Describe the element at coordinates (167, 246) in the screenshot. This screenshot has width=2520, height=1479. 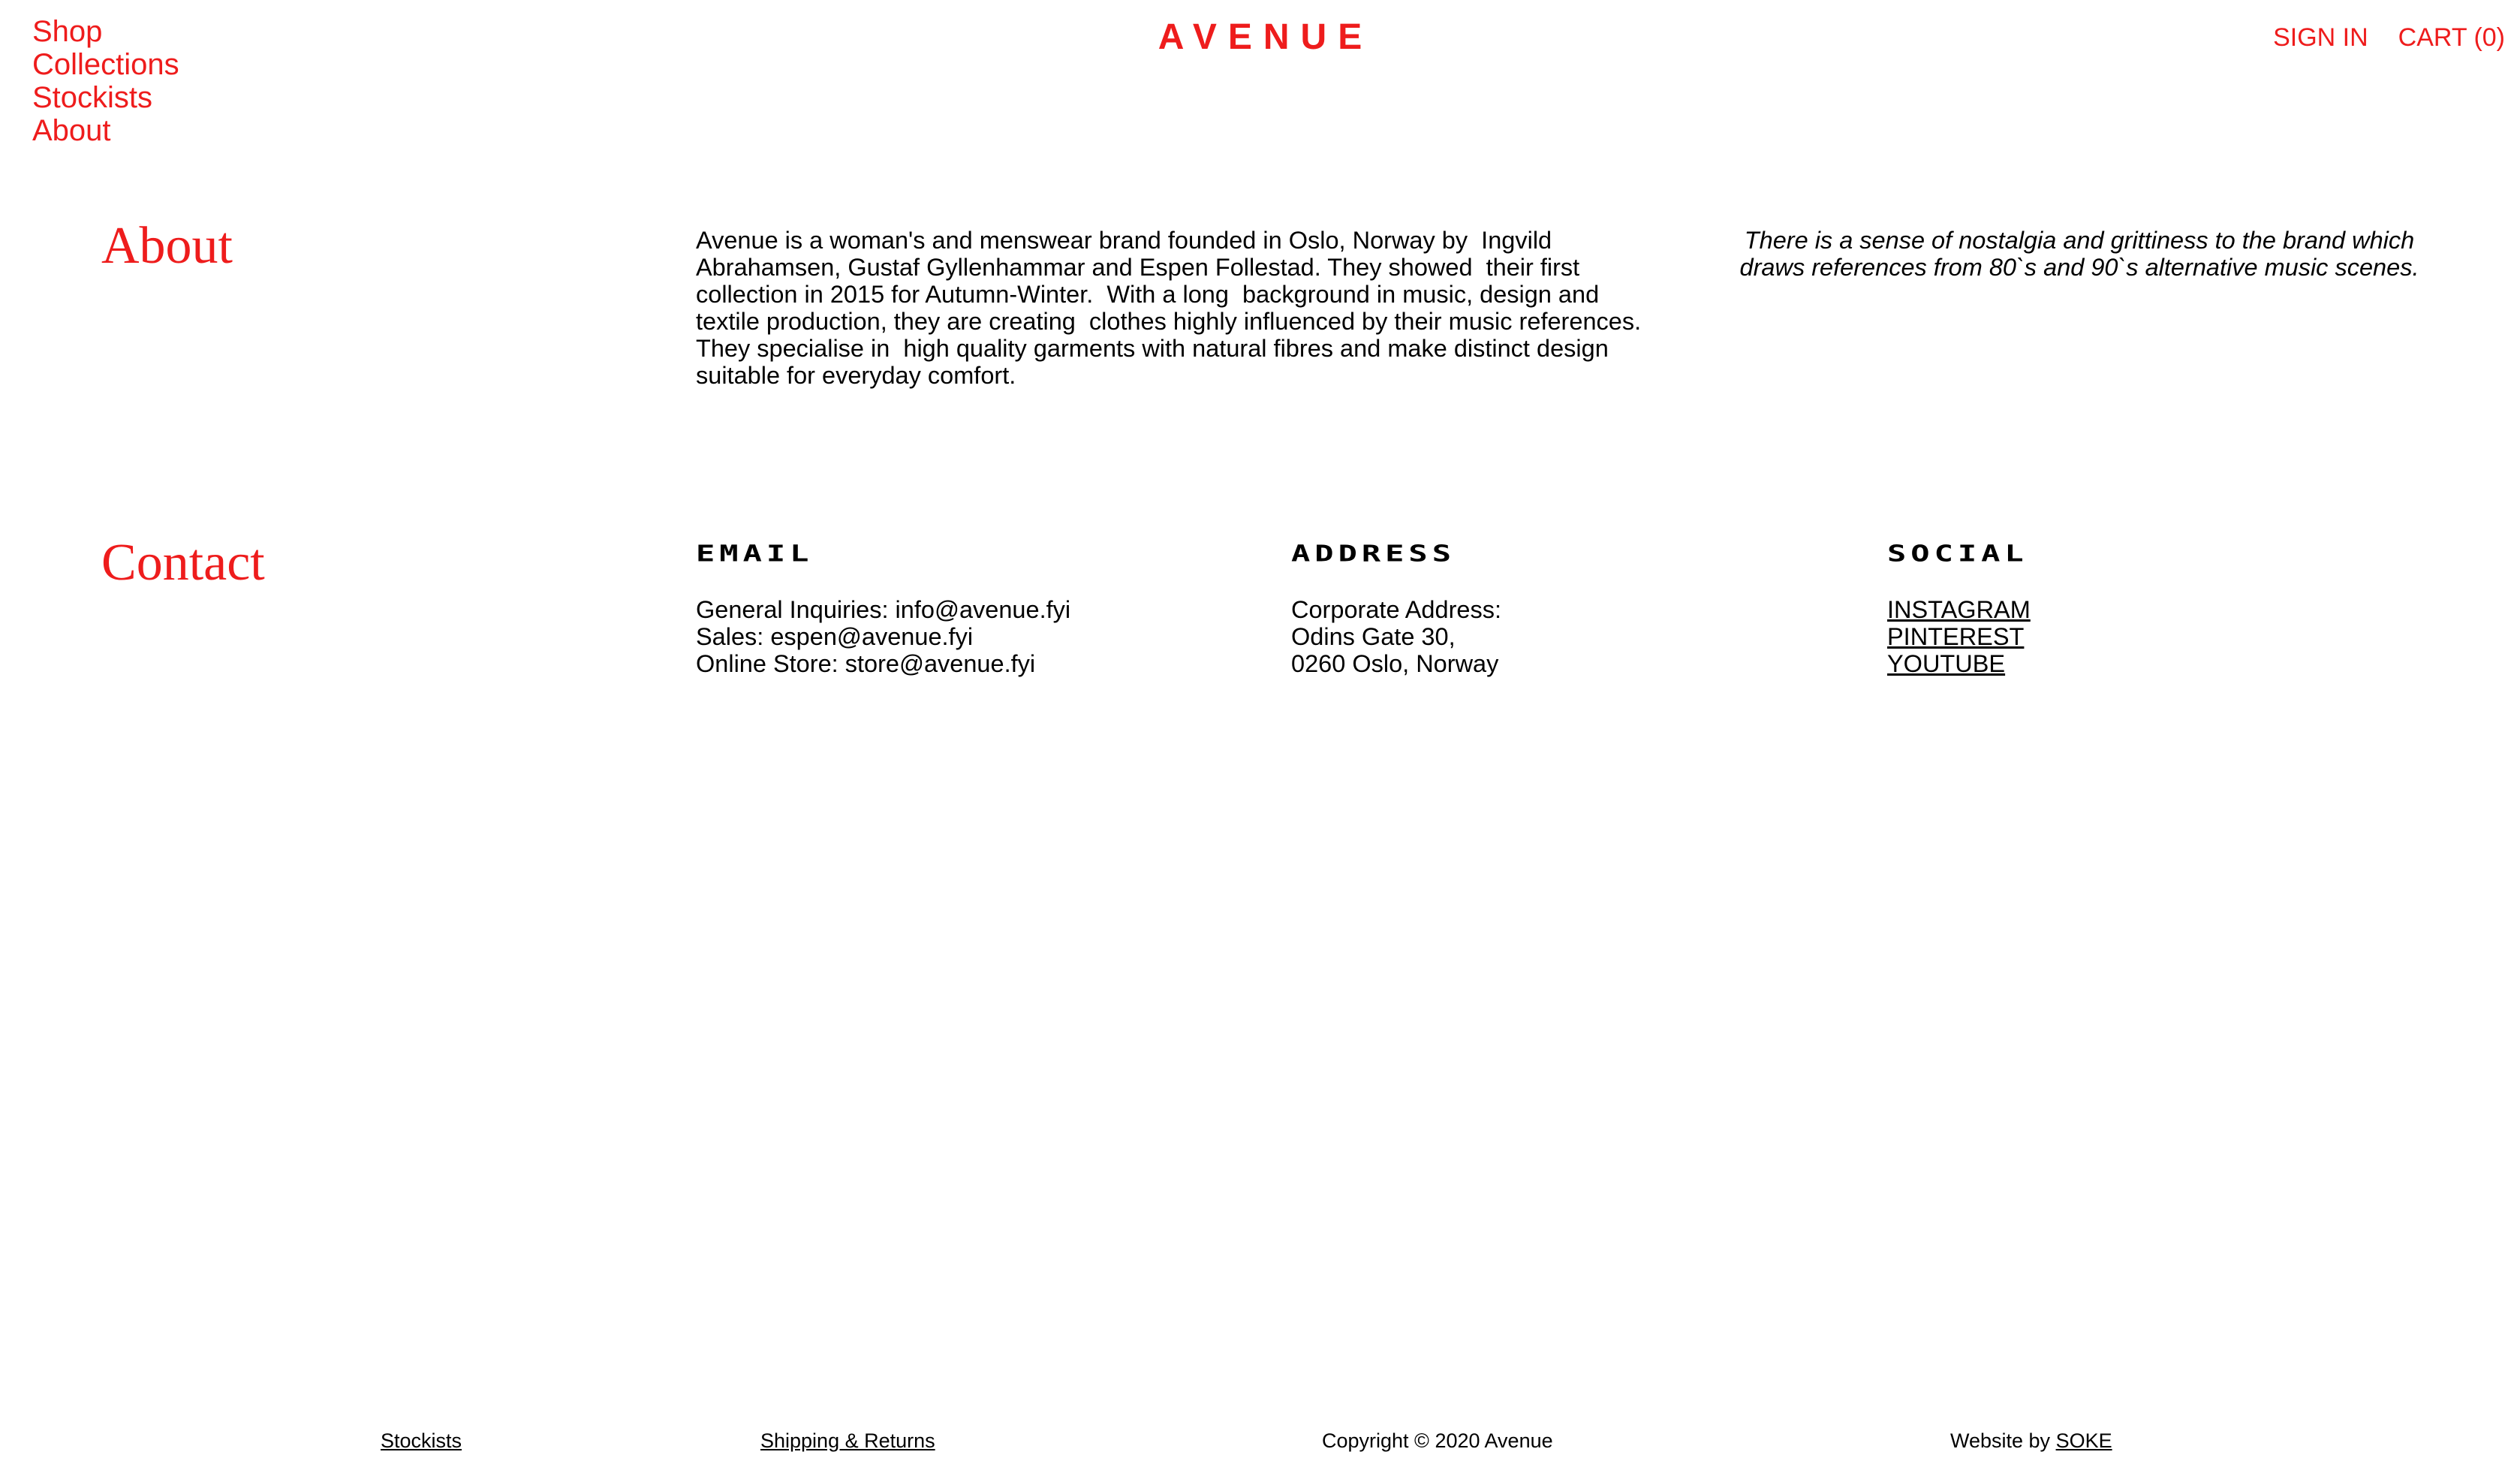
I see `about-heading: About` at that location.